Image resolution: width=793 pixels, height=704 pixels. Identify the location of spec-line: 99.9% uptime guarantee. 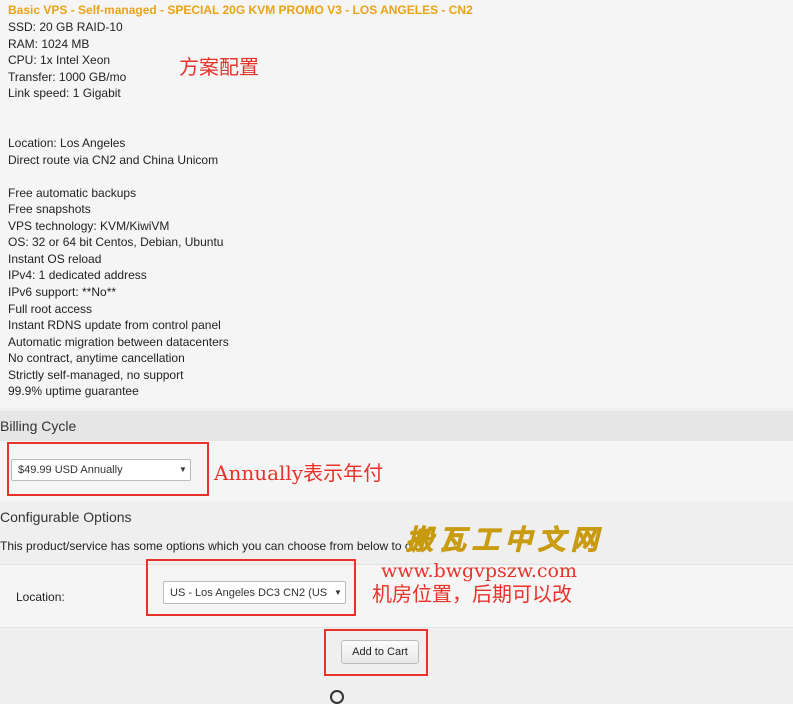
(73, 391).